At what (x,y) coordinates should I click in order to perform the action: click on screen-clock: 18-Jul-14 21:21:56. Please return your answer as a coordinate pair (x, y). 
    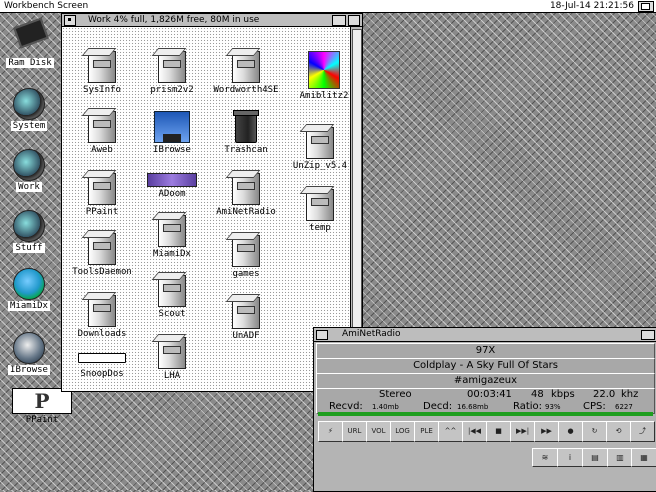
    Looking at the image, I should click on (591, 6).